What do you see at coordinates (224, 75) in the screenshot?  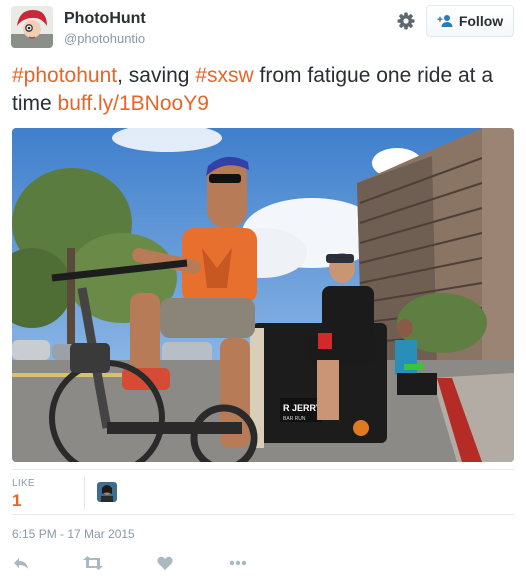 I see `tweet-link: #sxsw` at bounding box center [224, 75].